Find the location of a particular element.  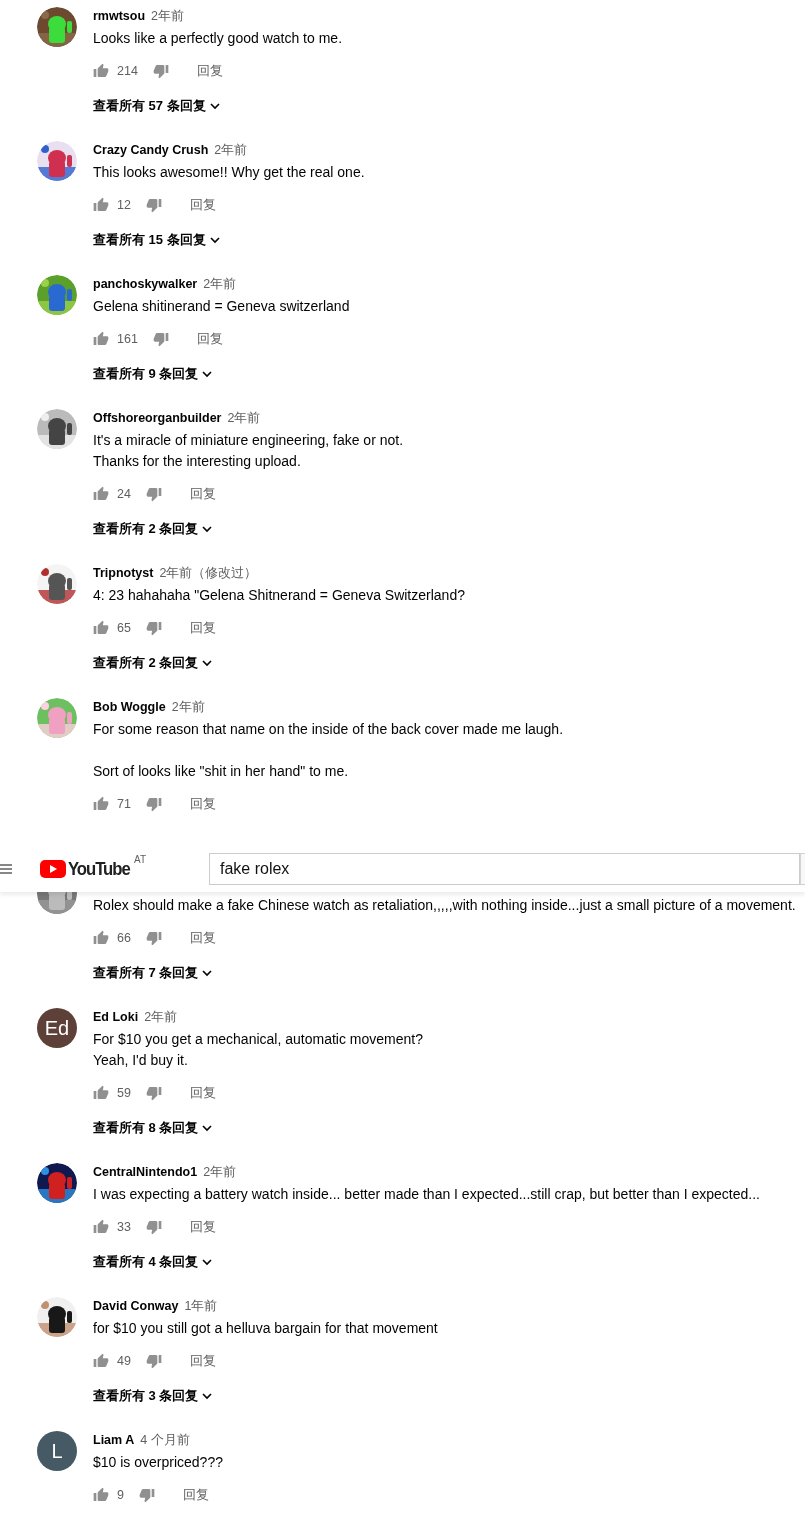

comment-text: It's a miracle of miniature engineering, fake or not. Thanks for the interesting upload. is located at coordinates (249, 451).